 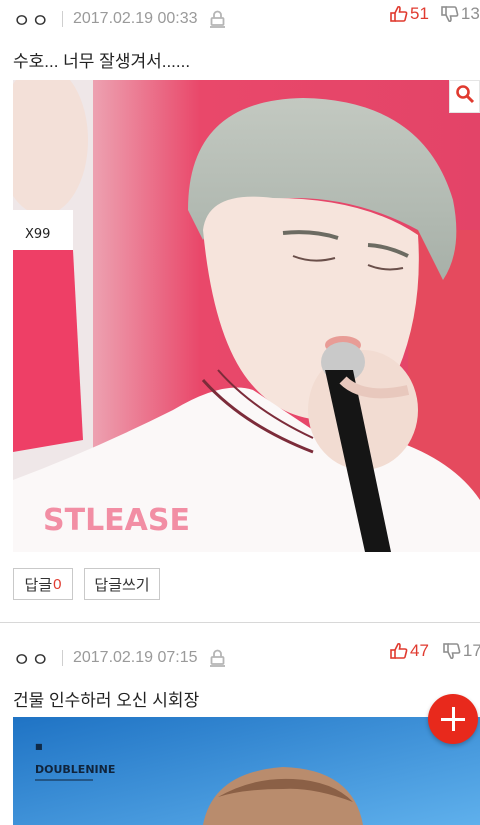 I want to click on post-image: ■ DOUBLENINE, so click(x=246, y=771).